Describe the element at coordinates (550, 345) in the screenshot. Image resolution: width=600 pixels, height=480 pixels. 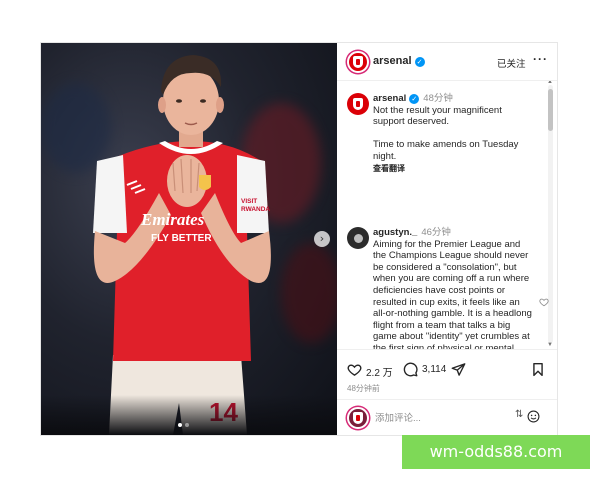
I see `scroll-down-arrow-icon: ▼` at that location.